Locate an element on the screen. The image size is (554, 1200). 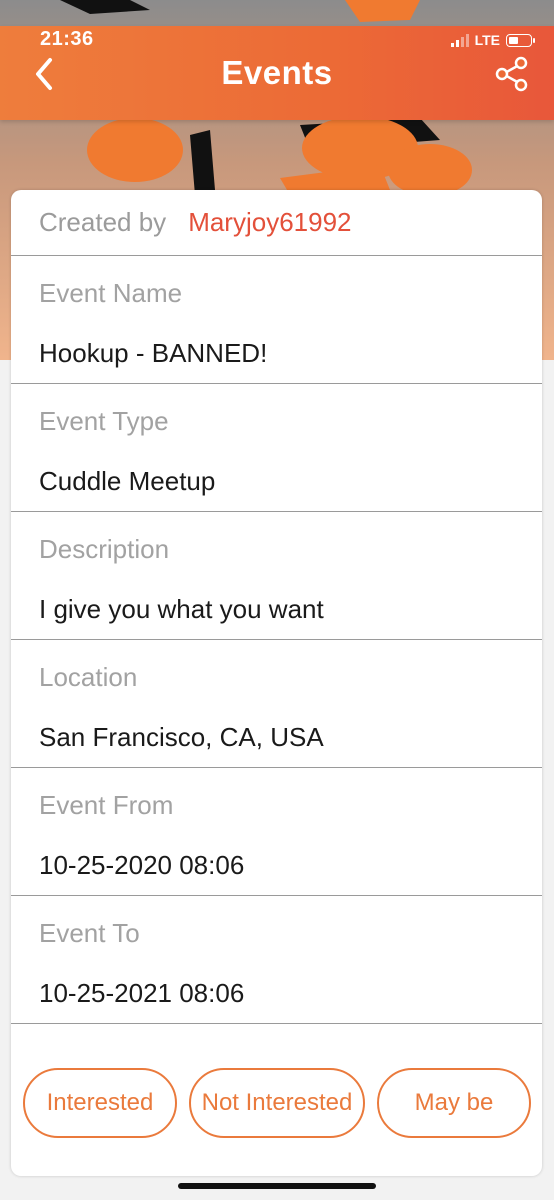
event-type-field: Event Type Cuddle Meetup is located at coordinates (276, 448).